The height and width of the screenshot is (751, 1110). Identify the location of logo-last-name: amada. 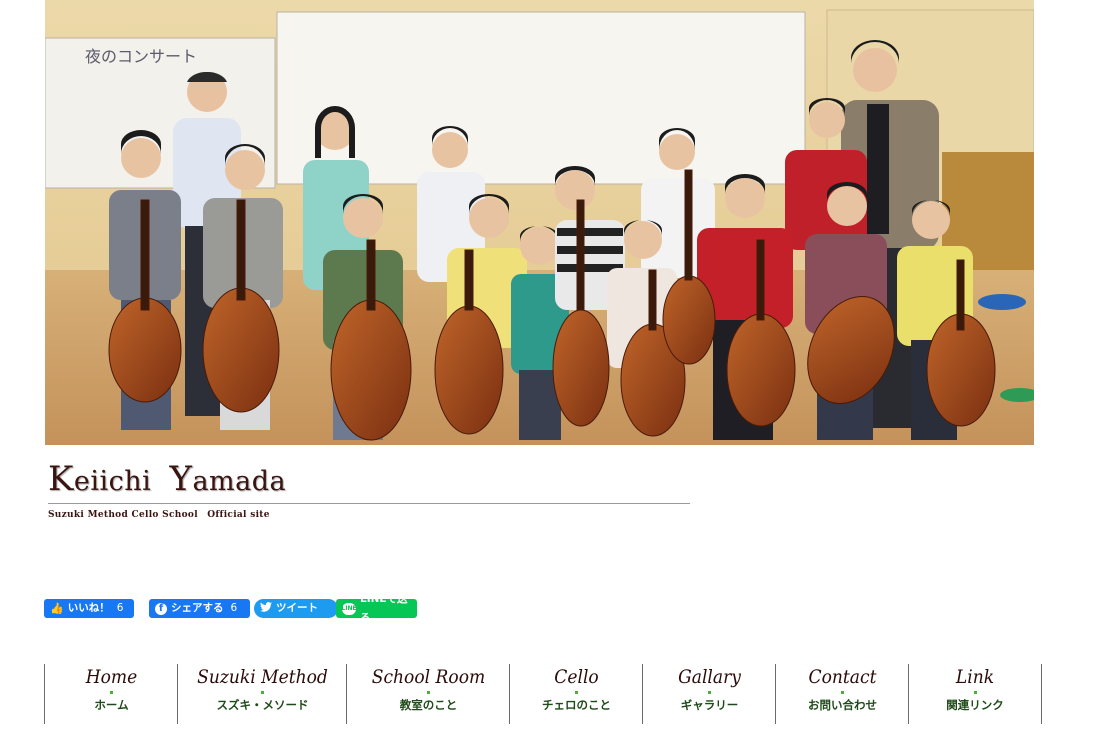
(239, 481).